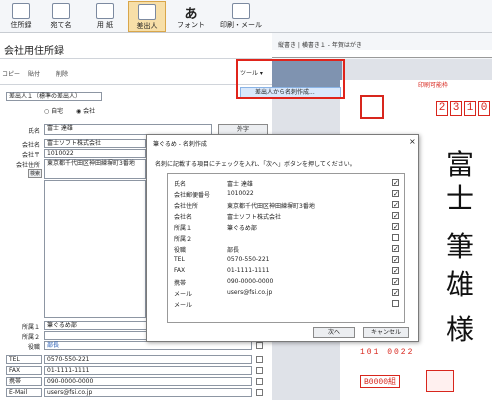  What do you see at coordinates (34, 51) in the screenshot?
I see `page-title: 会社用住所録` at bounding box center [34, 51].